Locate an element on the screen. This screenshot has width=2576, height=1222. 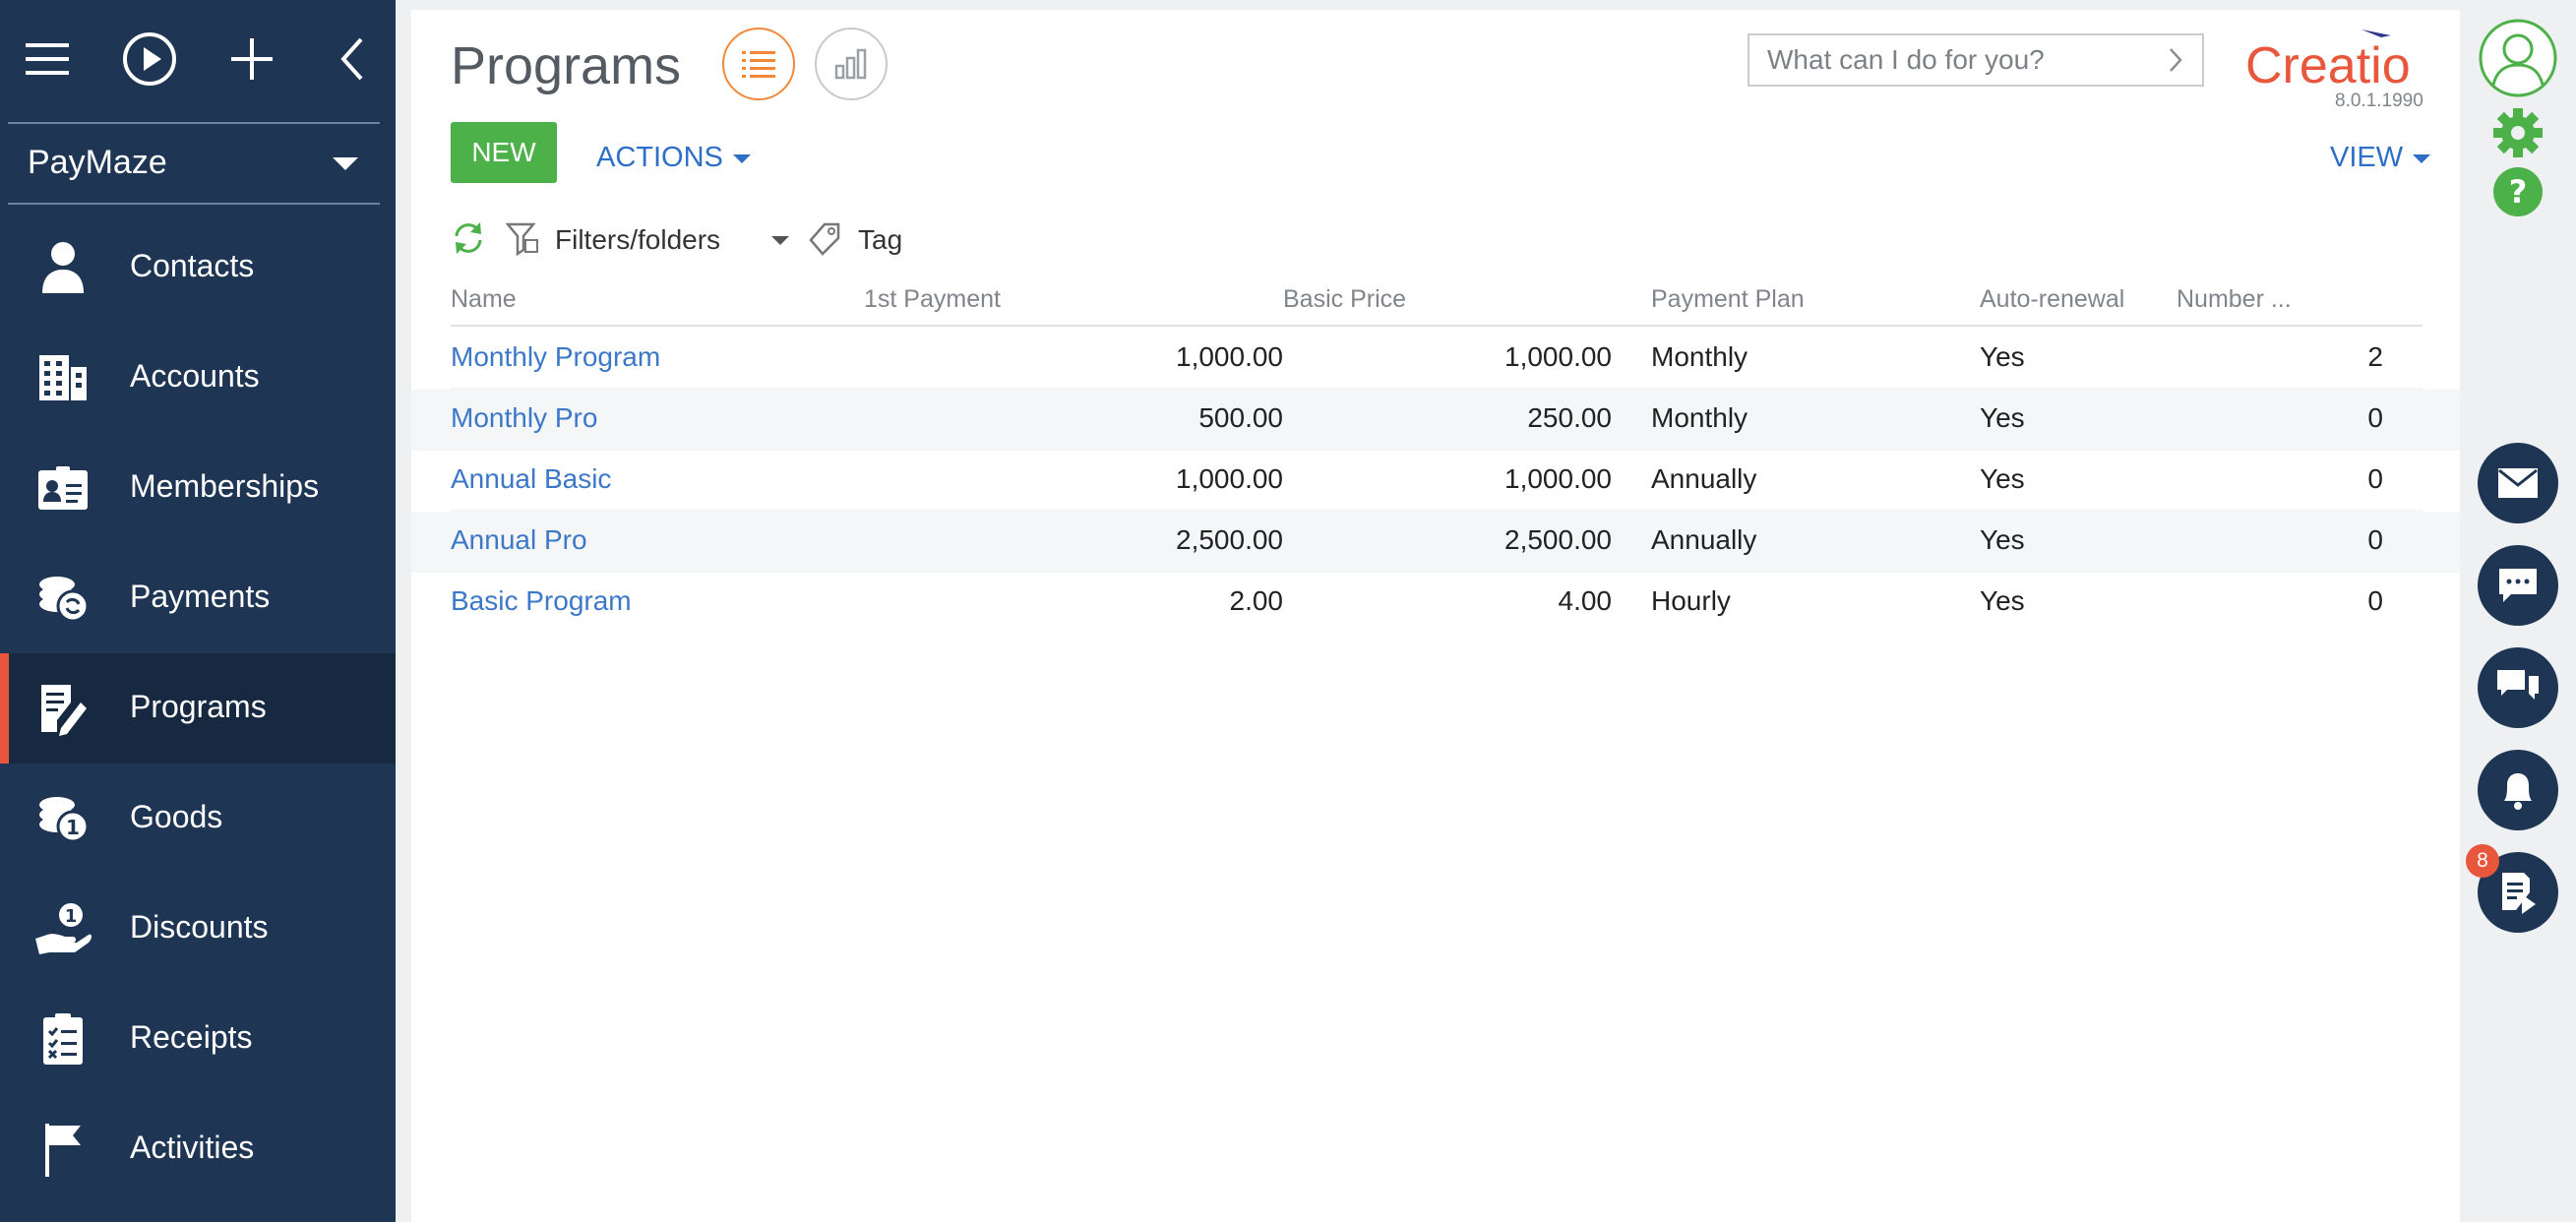
view-dropdown: VIEW is located at coordinates (2380, 158).